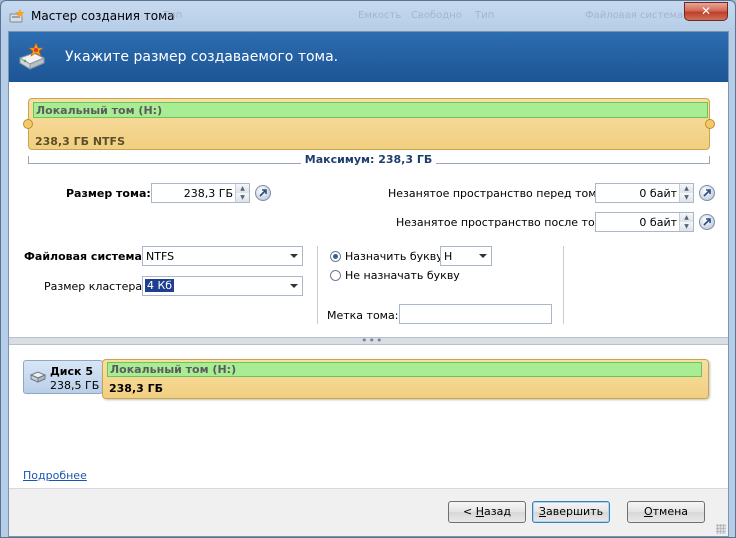 The width and height of the screenshot is (736, 538). Describe the element at coordinates (648, 511) in the screenshot. I see `cancel-button-hotkey: О` at that location.